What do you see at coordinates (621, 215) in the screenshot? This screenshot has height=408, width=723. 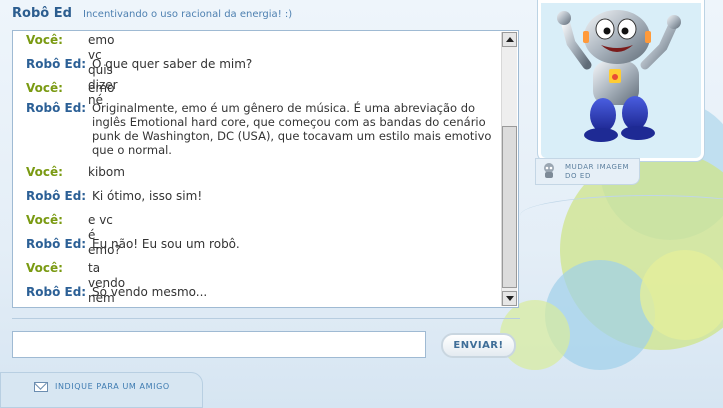 I see `decor-curve` at bounding box center [621, 215].